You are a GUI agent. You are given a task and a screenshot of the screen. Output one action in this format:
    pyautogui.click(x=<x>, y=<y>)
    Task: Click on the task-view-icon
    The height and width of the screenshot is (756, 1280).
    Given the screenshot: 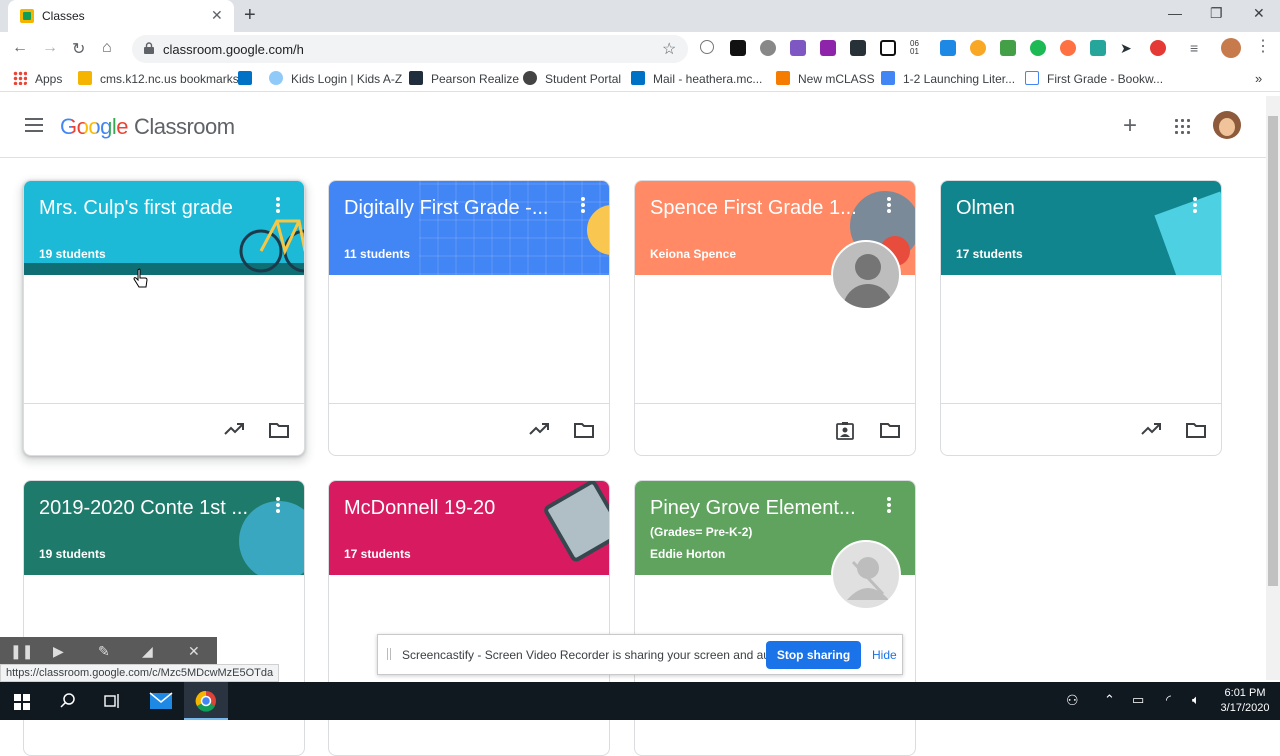 What is the action you would take?
    pyautogui.click(x=112, y=701)
    